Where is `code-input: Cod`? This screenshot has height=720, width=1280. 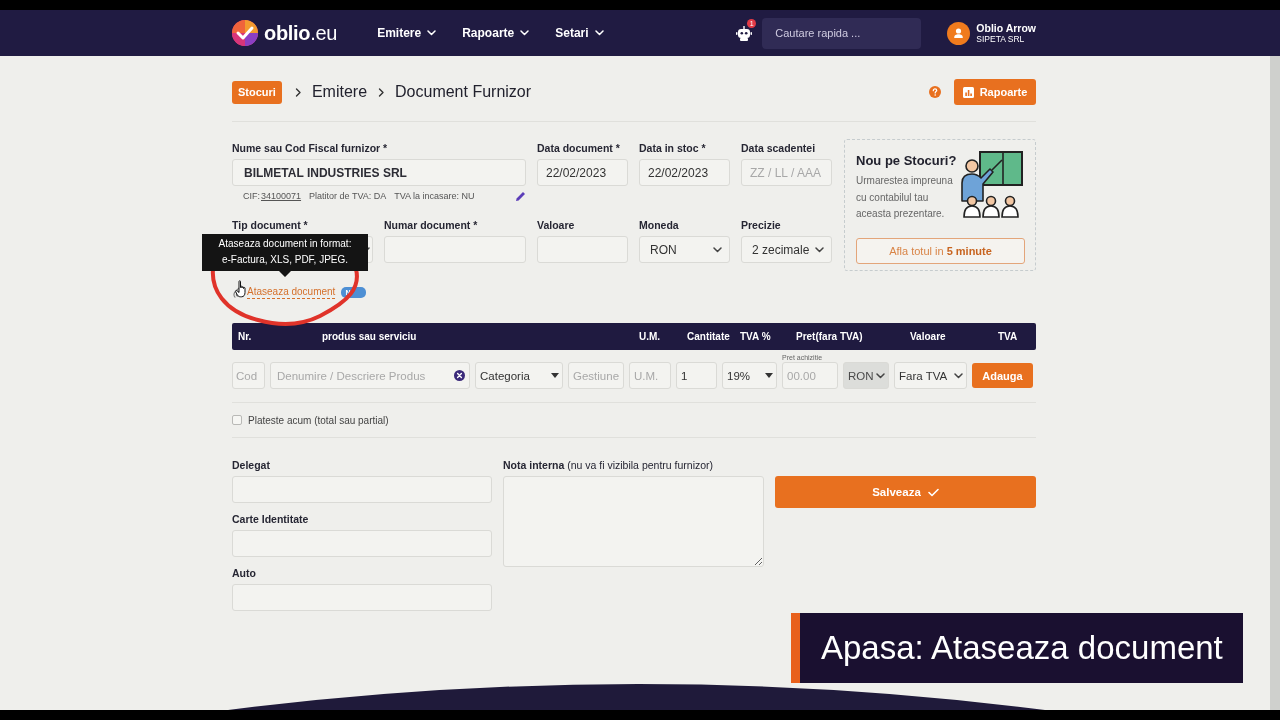 code-input: Cod is located at coordinates (248, 375).